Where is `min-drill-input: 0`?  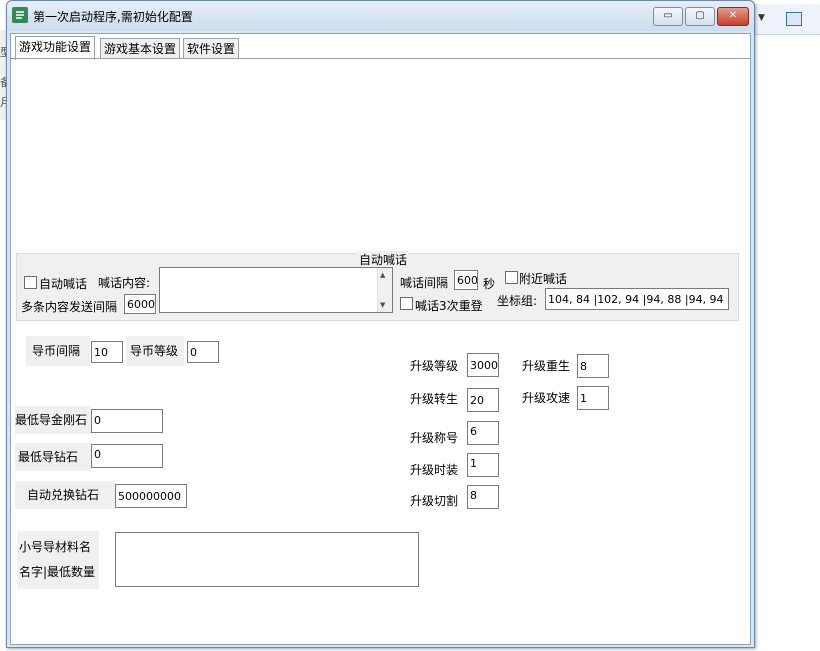
min-drill-input: 0 is located at coordinates (127, 456).